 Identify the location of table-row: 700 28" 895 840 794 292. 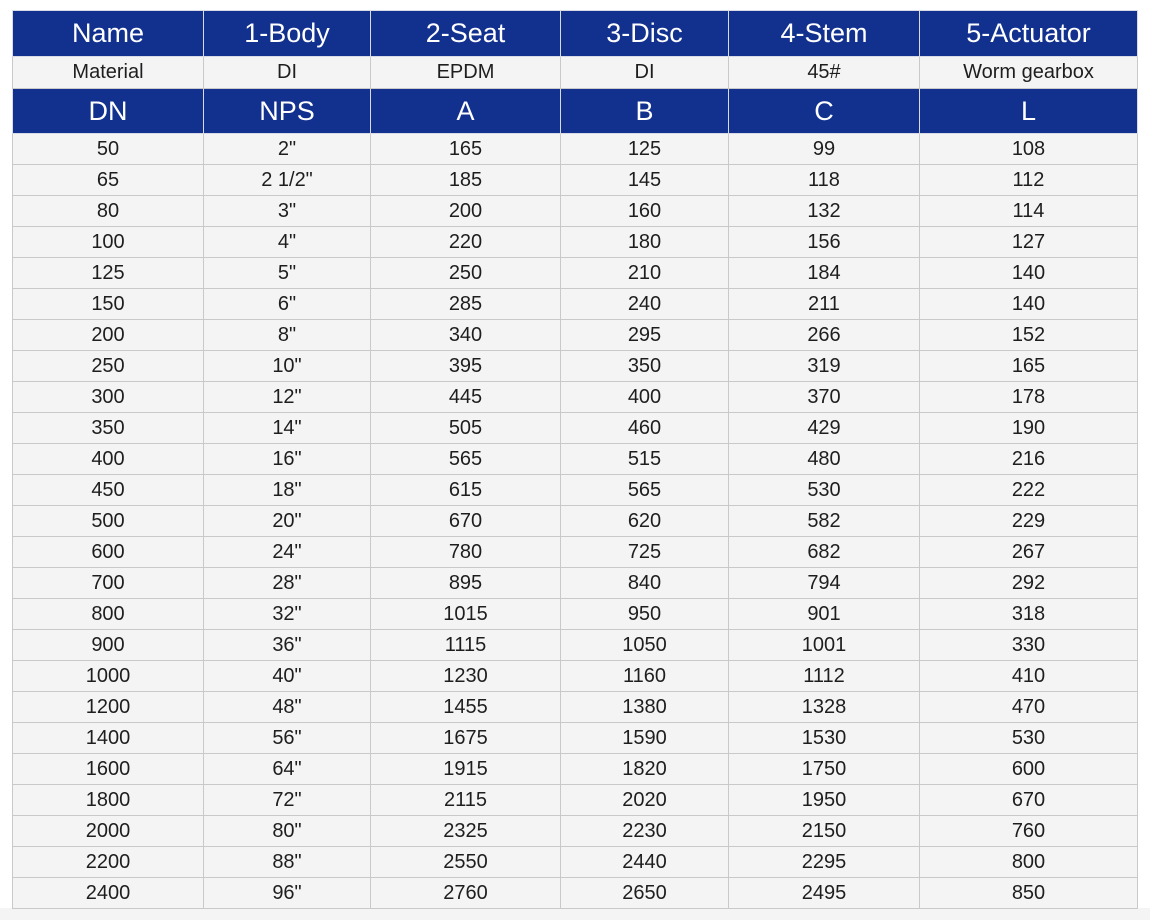
(575, 583).